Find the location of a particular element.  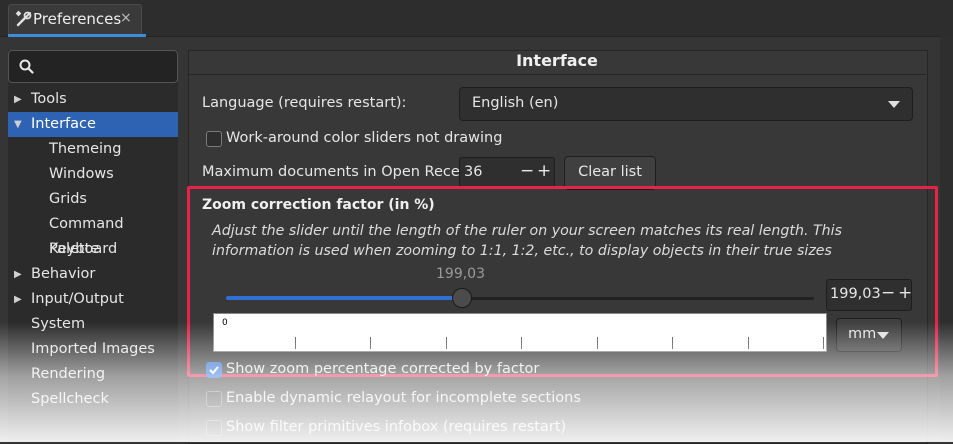

sidebar-item-interface: ▼ Interface is located at coordinates (93, 124).